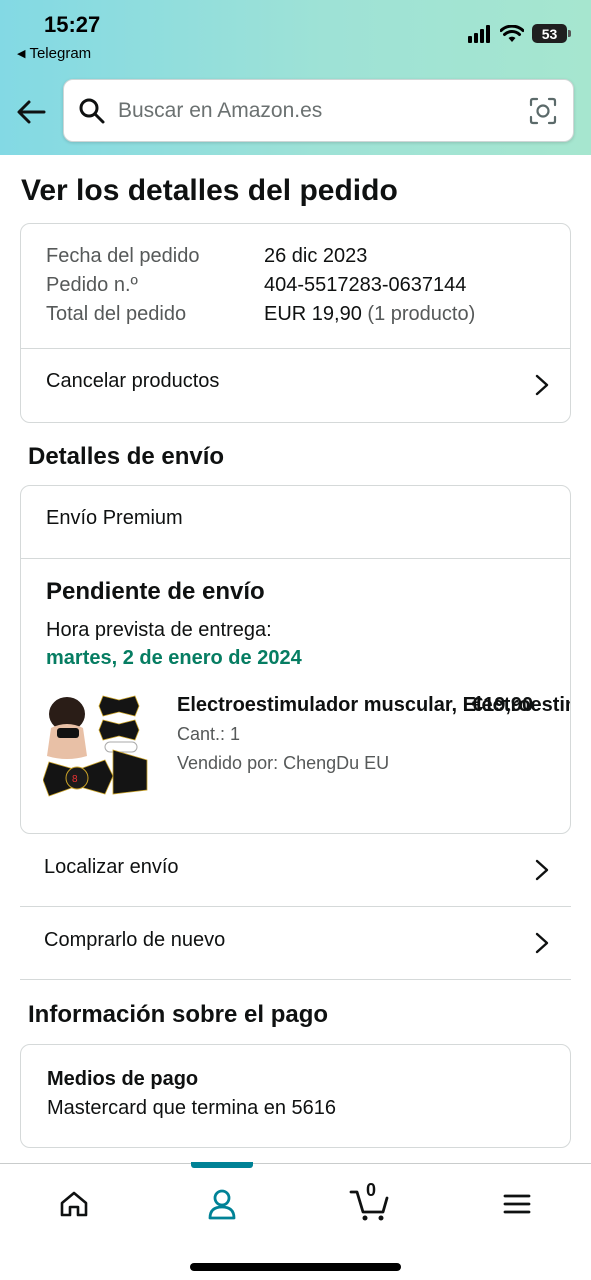 The image size is (591, 1280). Describe the element at coordinates (295, 1267) in the screenshot. I see `home-indicator` at that location.